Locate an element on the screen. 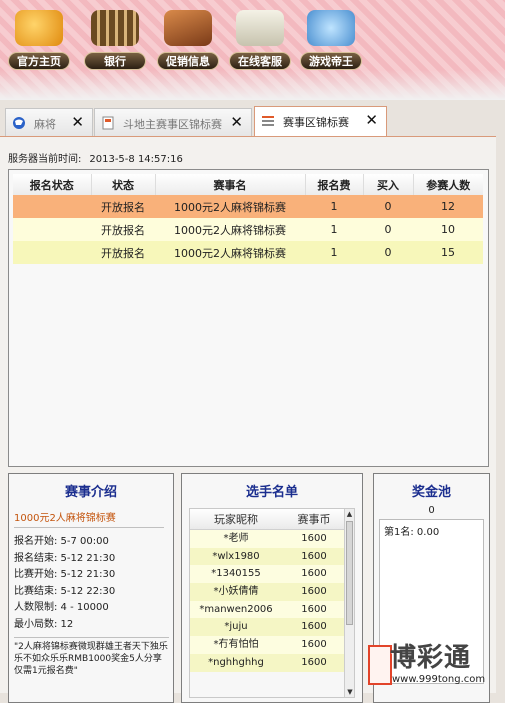 This screenshot has width=505, height=703. watermark-url: www.999tong.com is located at coordinates (439, 679).